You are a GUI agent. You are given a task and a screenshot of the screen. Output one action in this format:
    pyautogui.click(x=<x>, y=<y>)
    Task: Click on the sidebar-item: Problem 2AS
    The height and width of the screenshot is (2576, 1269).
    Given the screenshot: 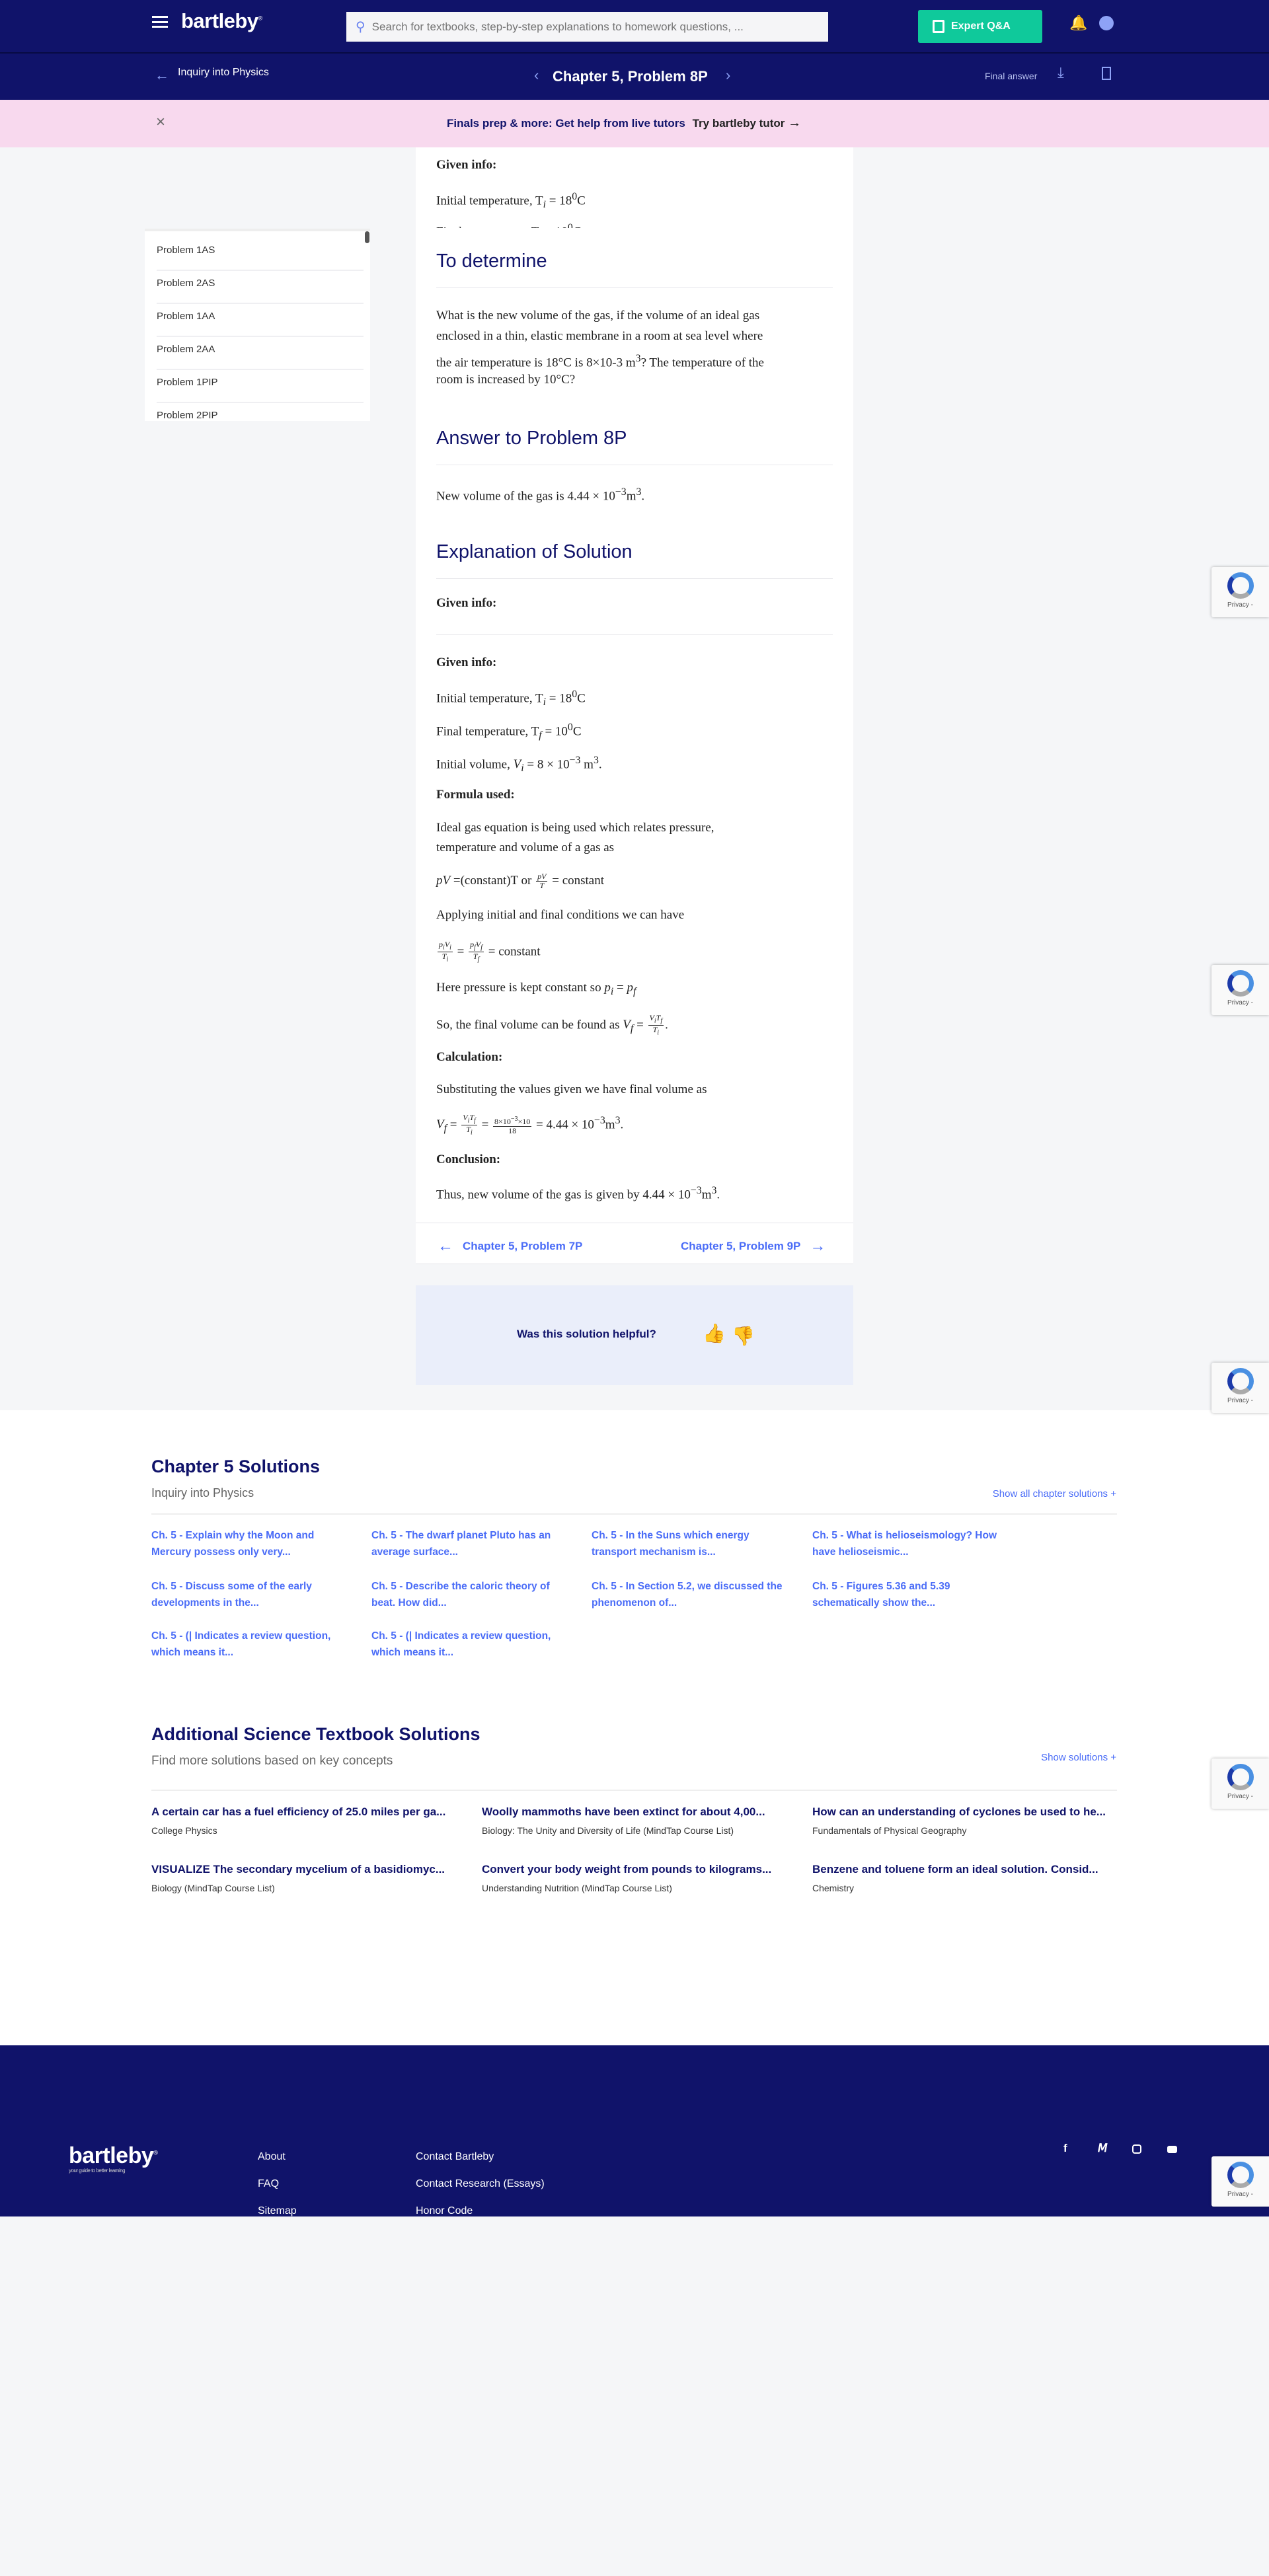 What is the action you would take?
    pyautogui.click(x=260, y=287)
    